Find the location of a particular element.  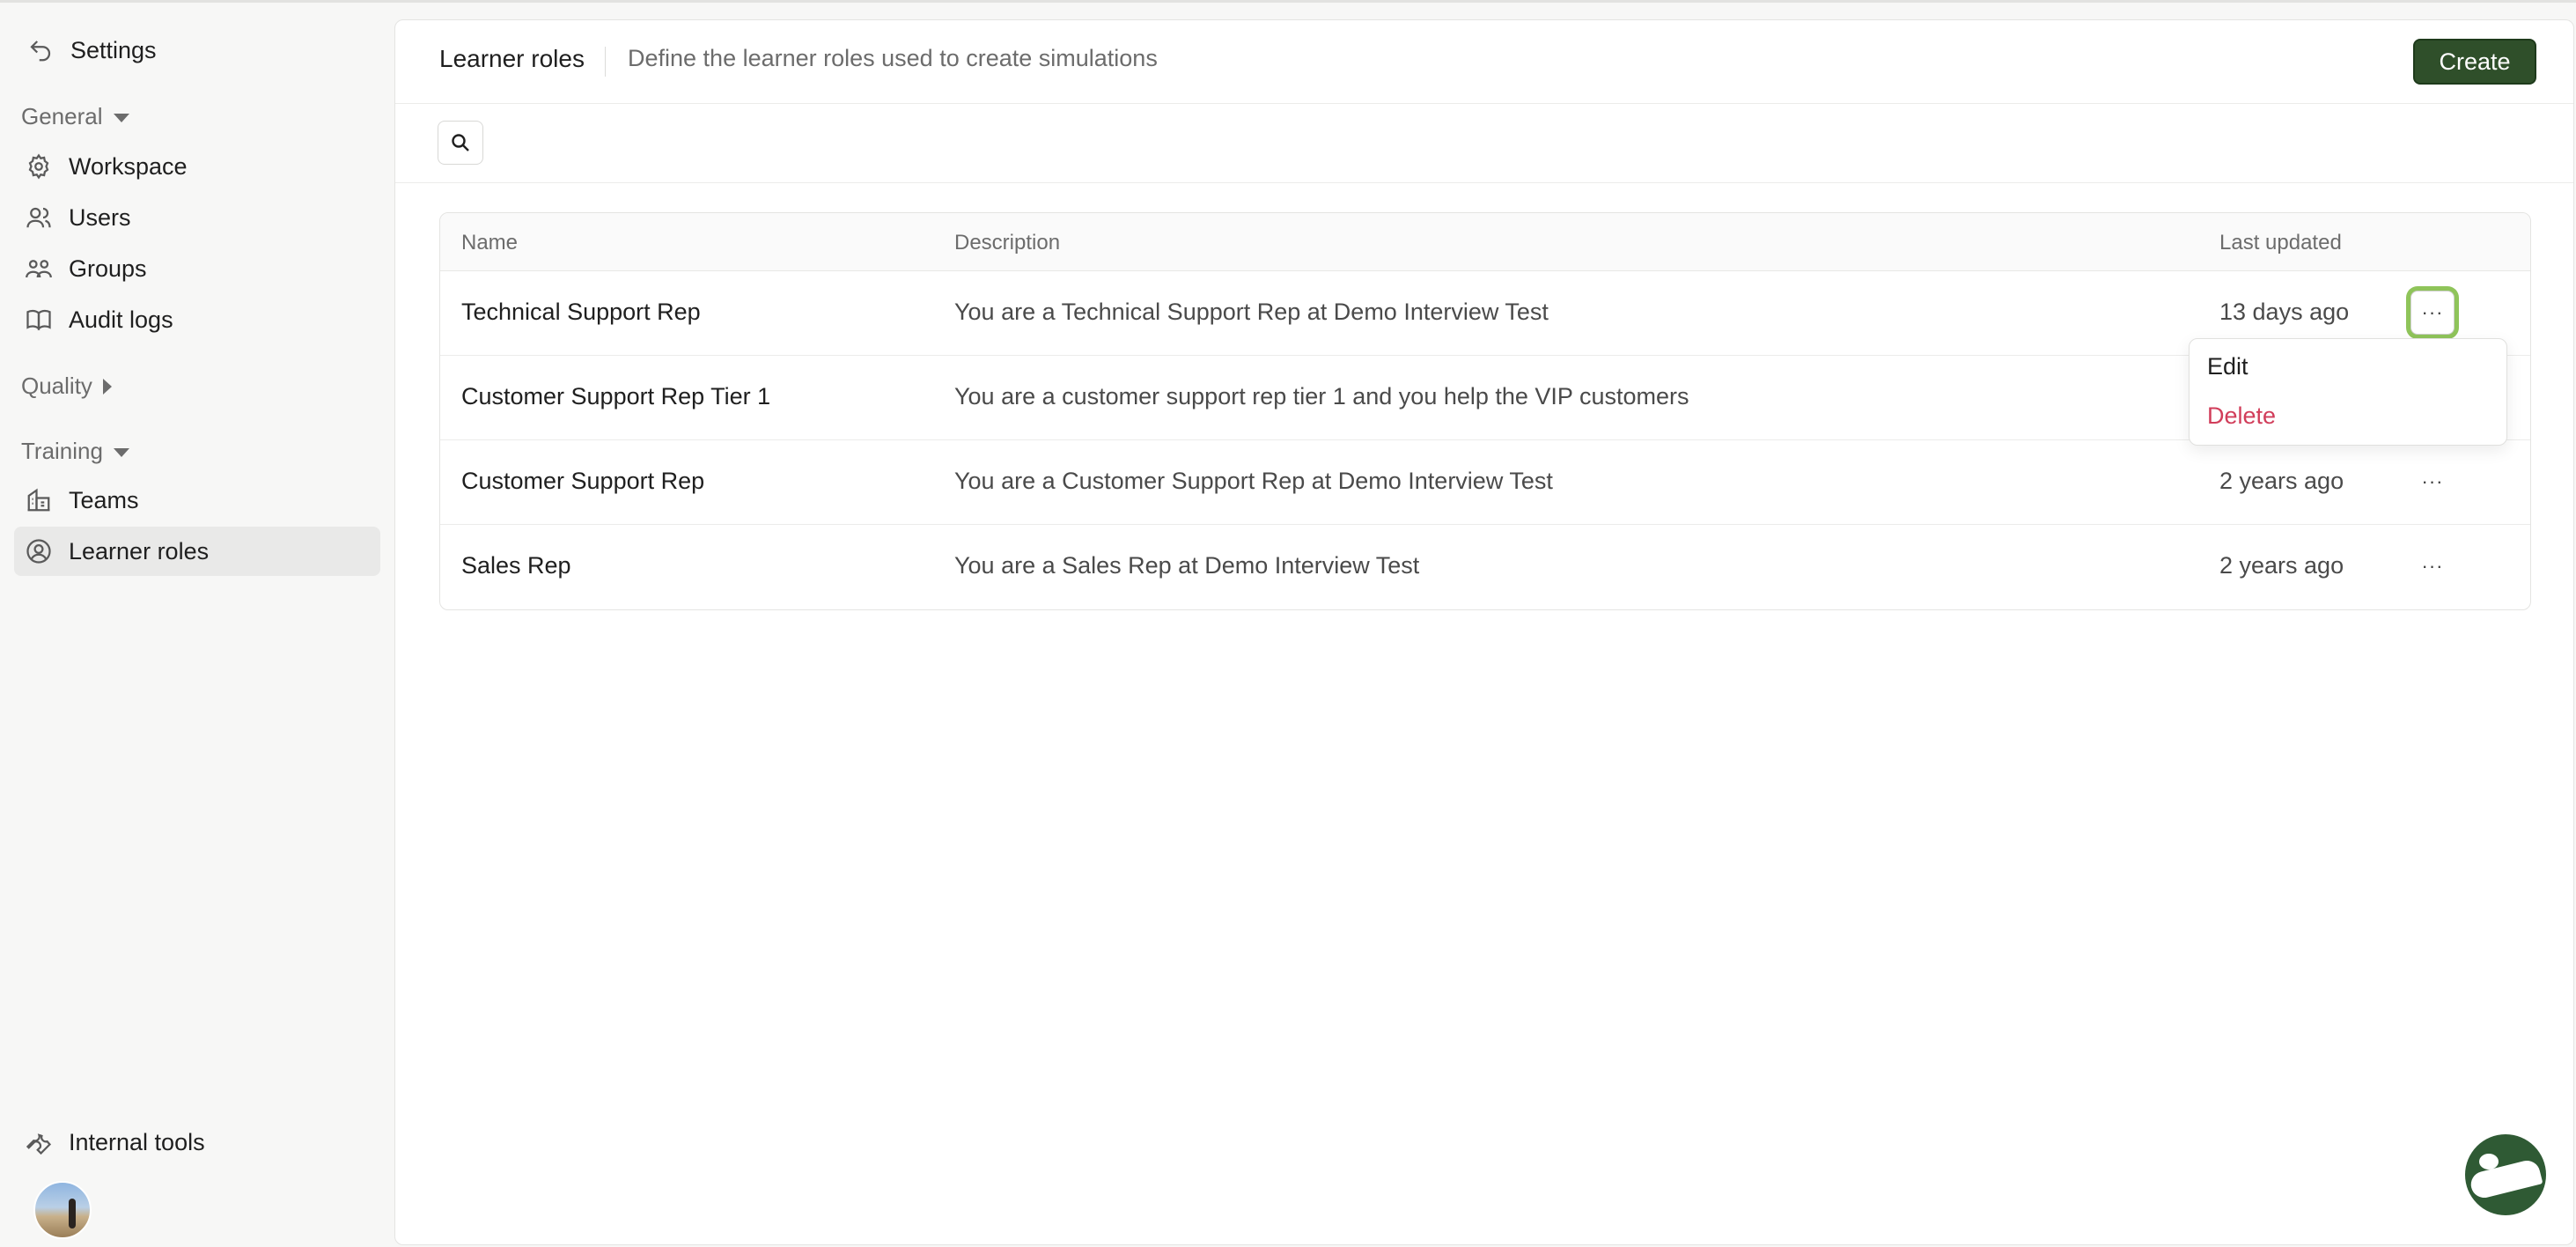

settings-title: Settings is located at coordinates (113, 49).